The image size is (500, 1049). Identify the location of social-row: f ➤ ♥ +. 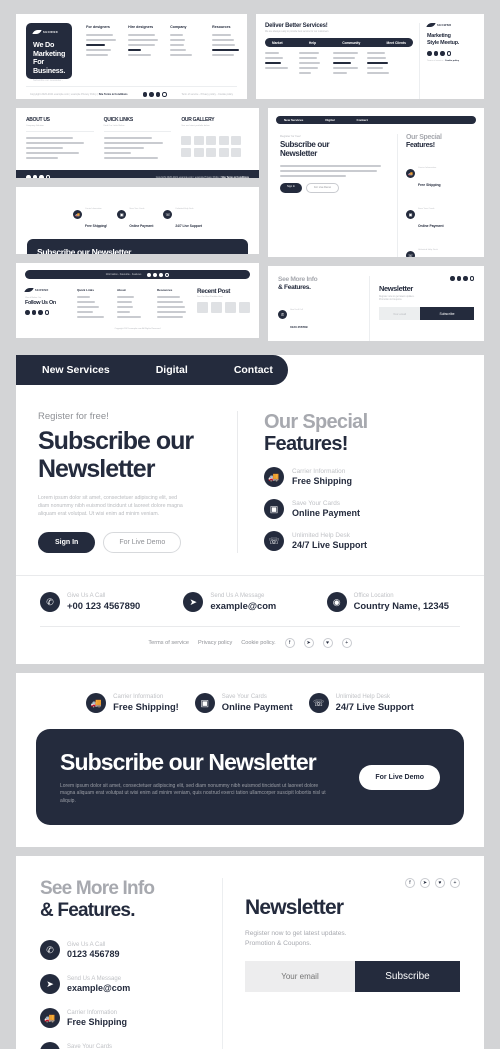
(352, 883).